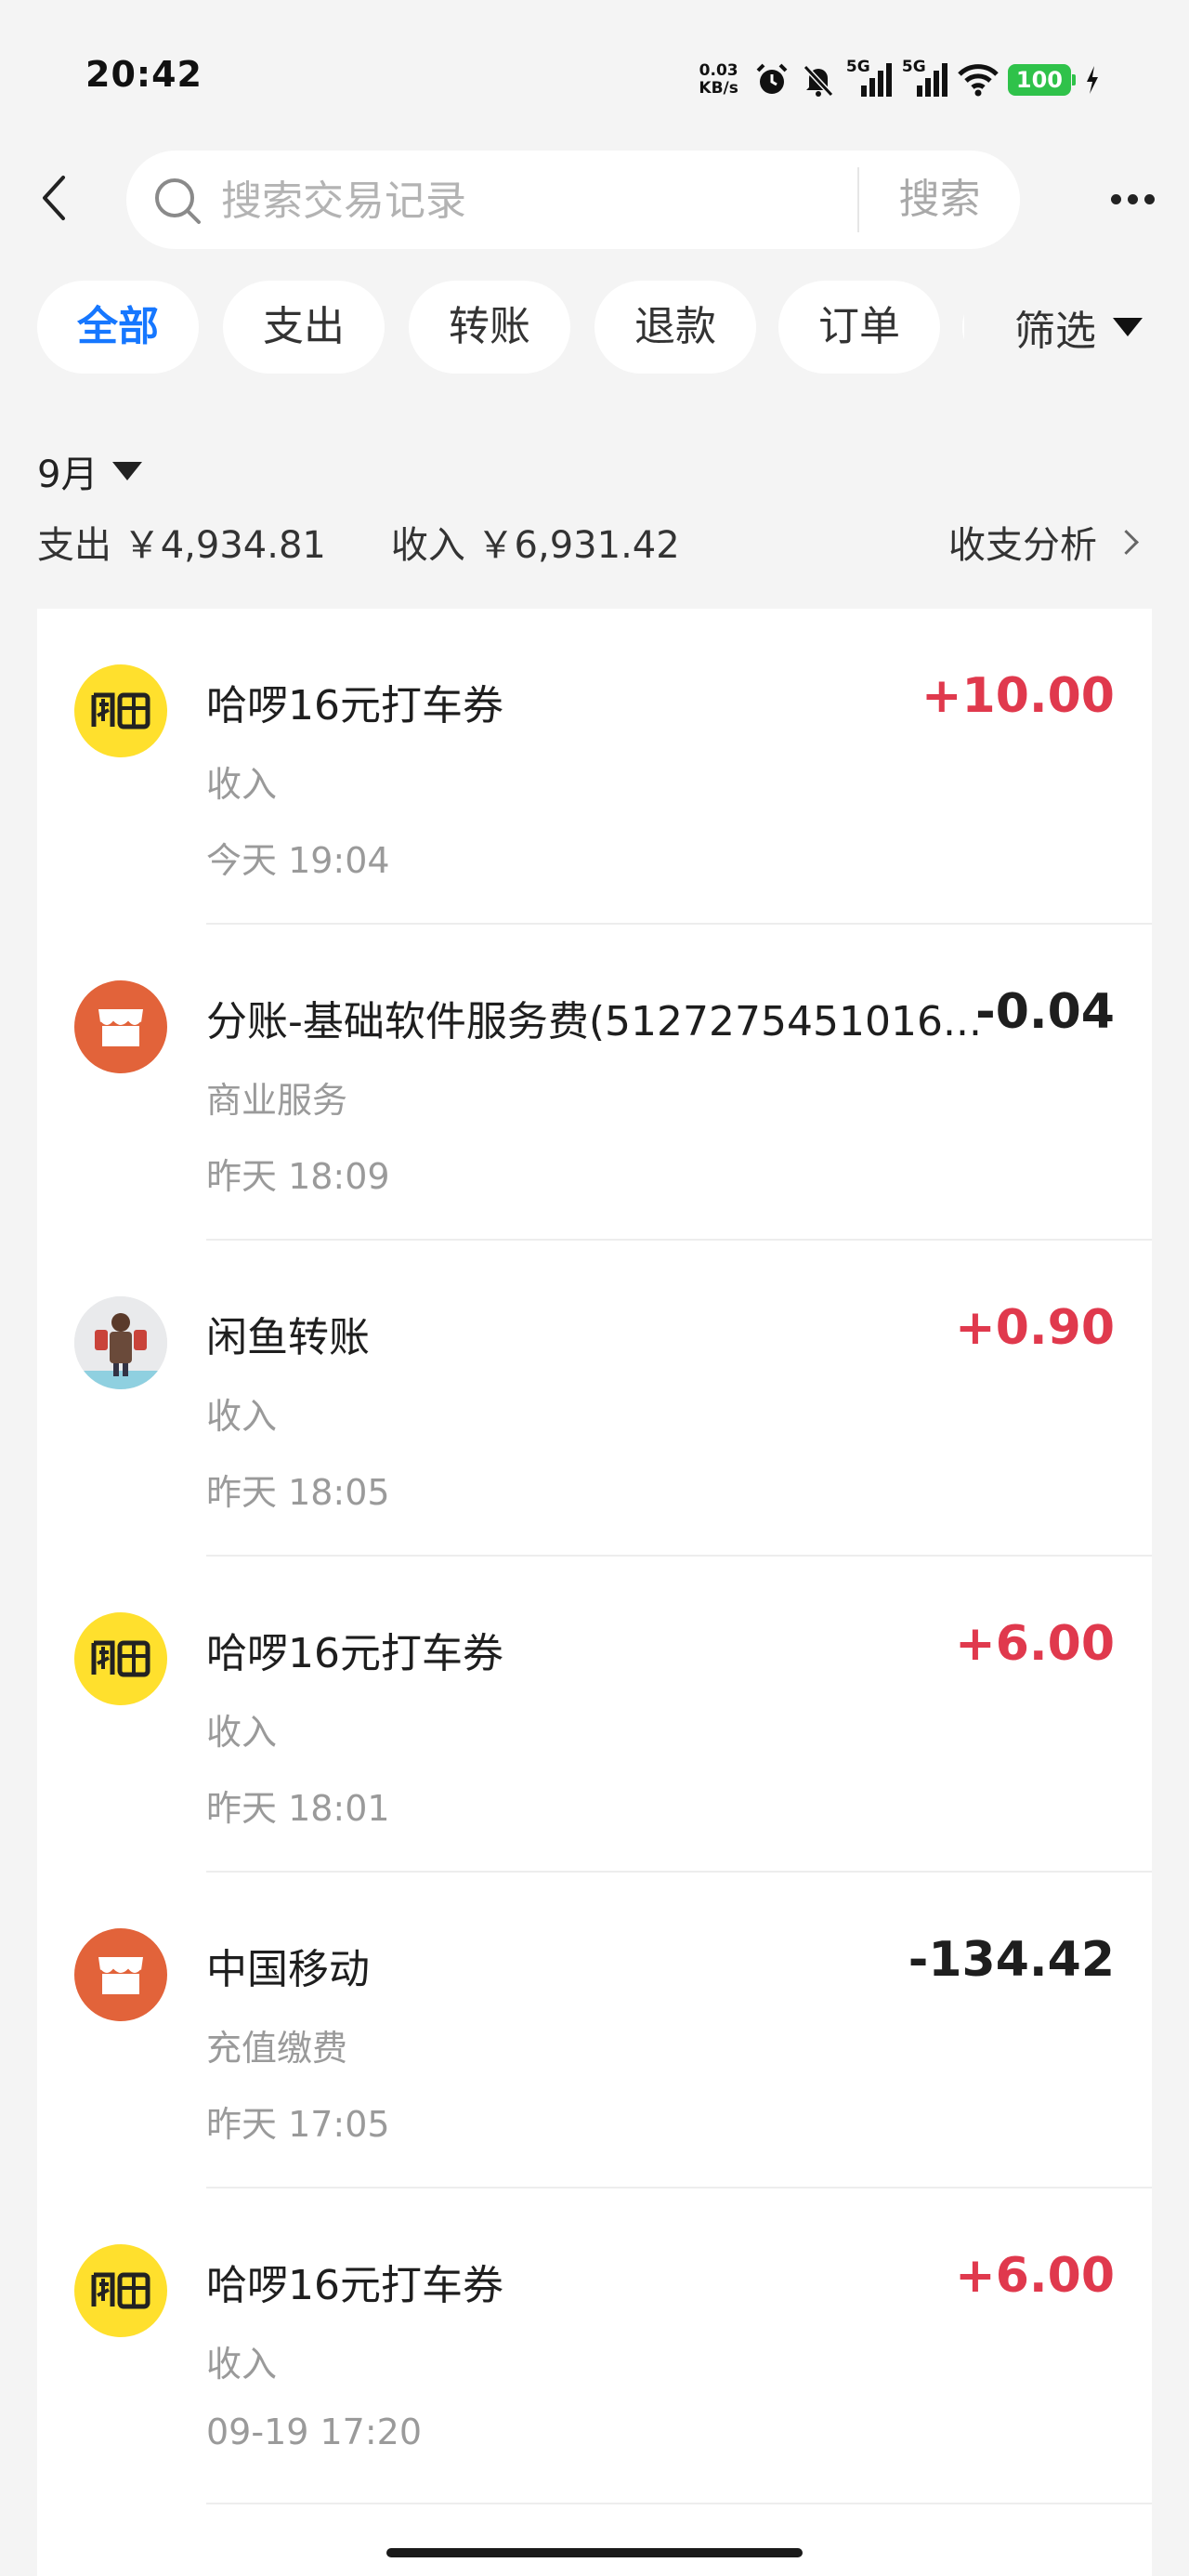 Image resolution: width=1189 pixels, height=2576 pixels. I want to click on search-icon, so click(178, 201).